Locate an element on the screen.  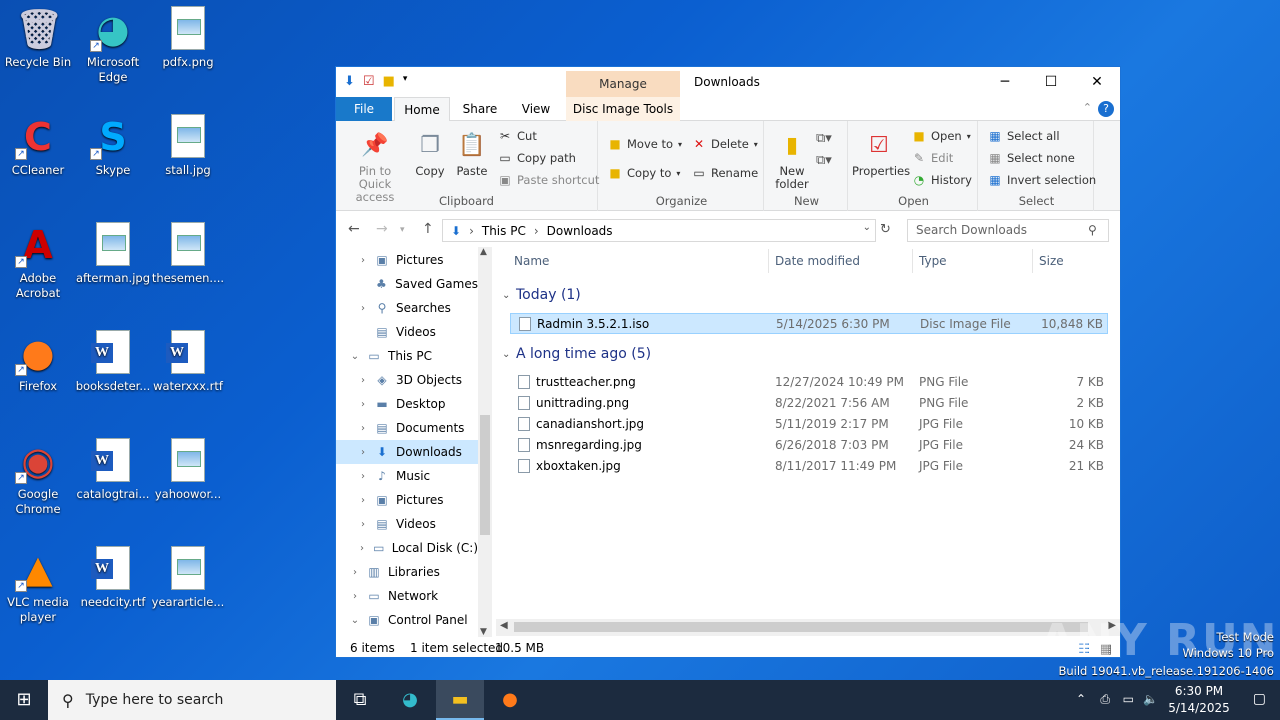
chevron-icon: ⌄ is located at coordinates (355, 620).